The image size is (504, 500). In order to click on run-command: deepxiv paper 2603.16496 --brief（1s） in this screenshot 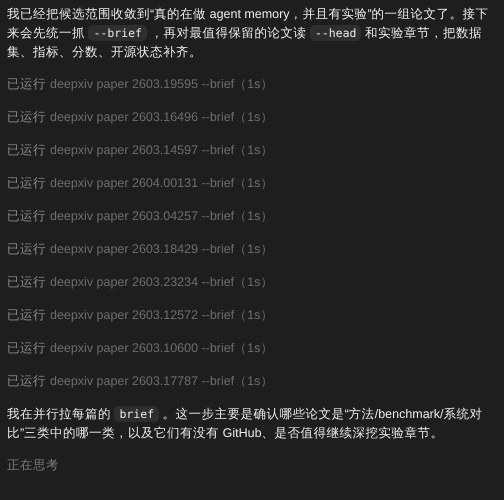, I will do `click(162, 117)`.